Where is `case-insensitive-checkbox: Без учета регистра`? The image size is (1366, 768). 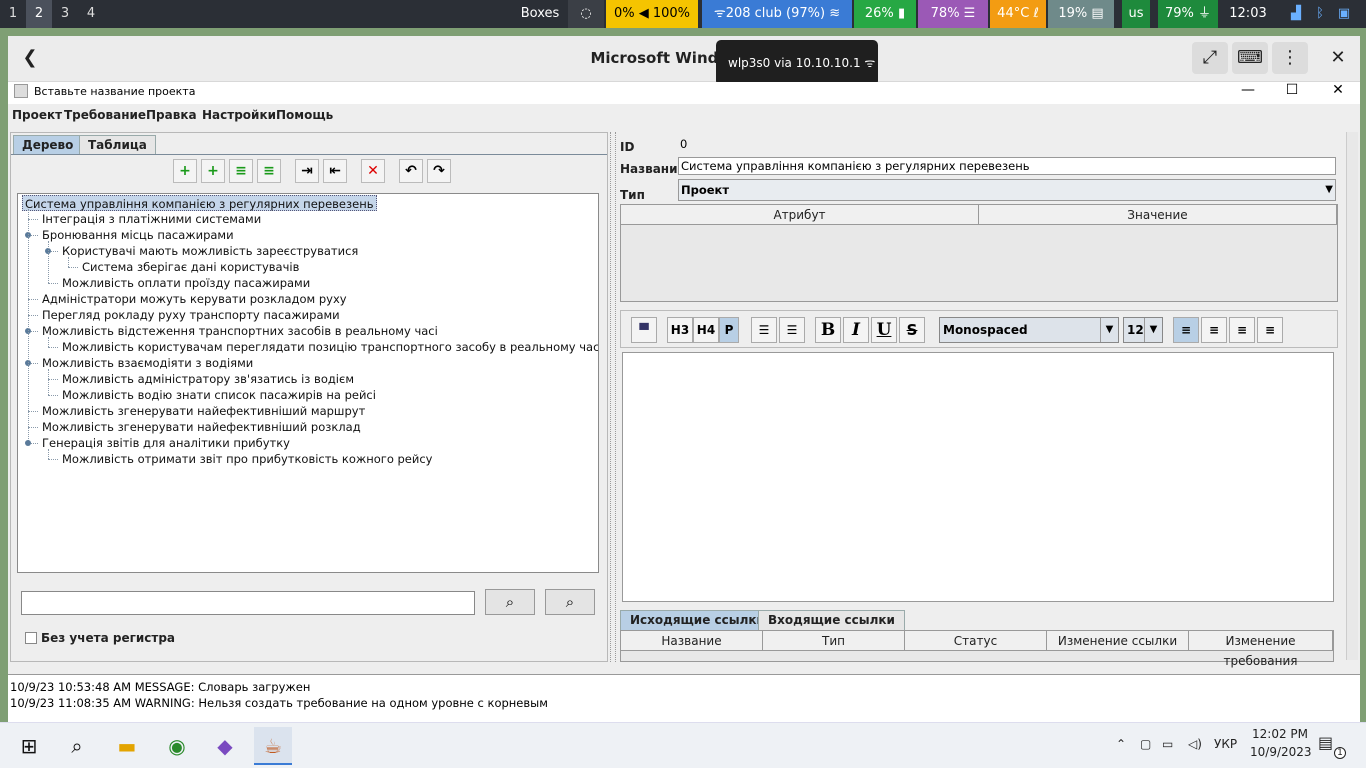
case-insensitive-checkbox: Без учета регистра is located at coordinates (100, 638).